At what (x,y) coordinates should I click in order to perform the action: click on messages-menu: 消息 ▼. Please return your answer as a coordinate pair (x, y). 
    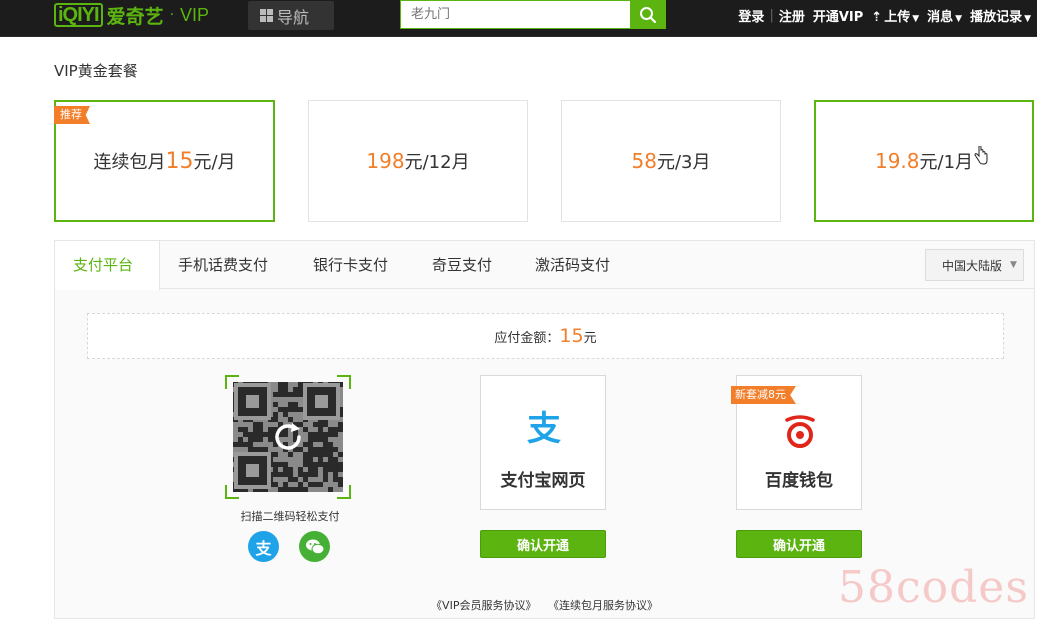
    Looking at the image, I should click on (944, 15).